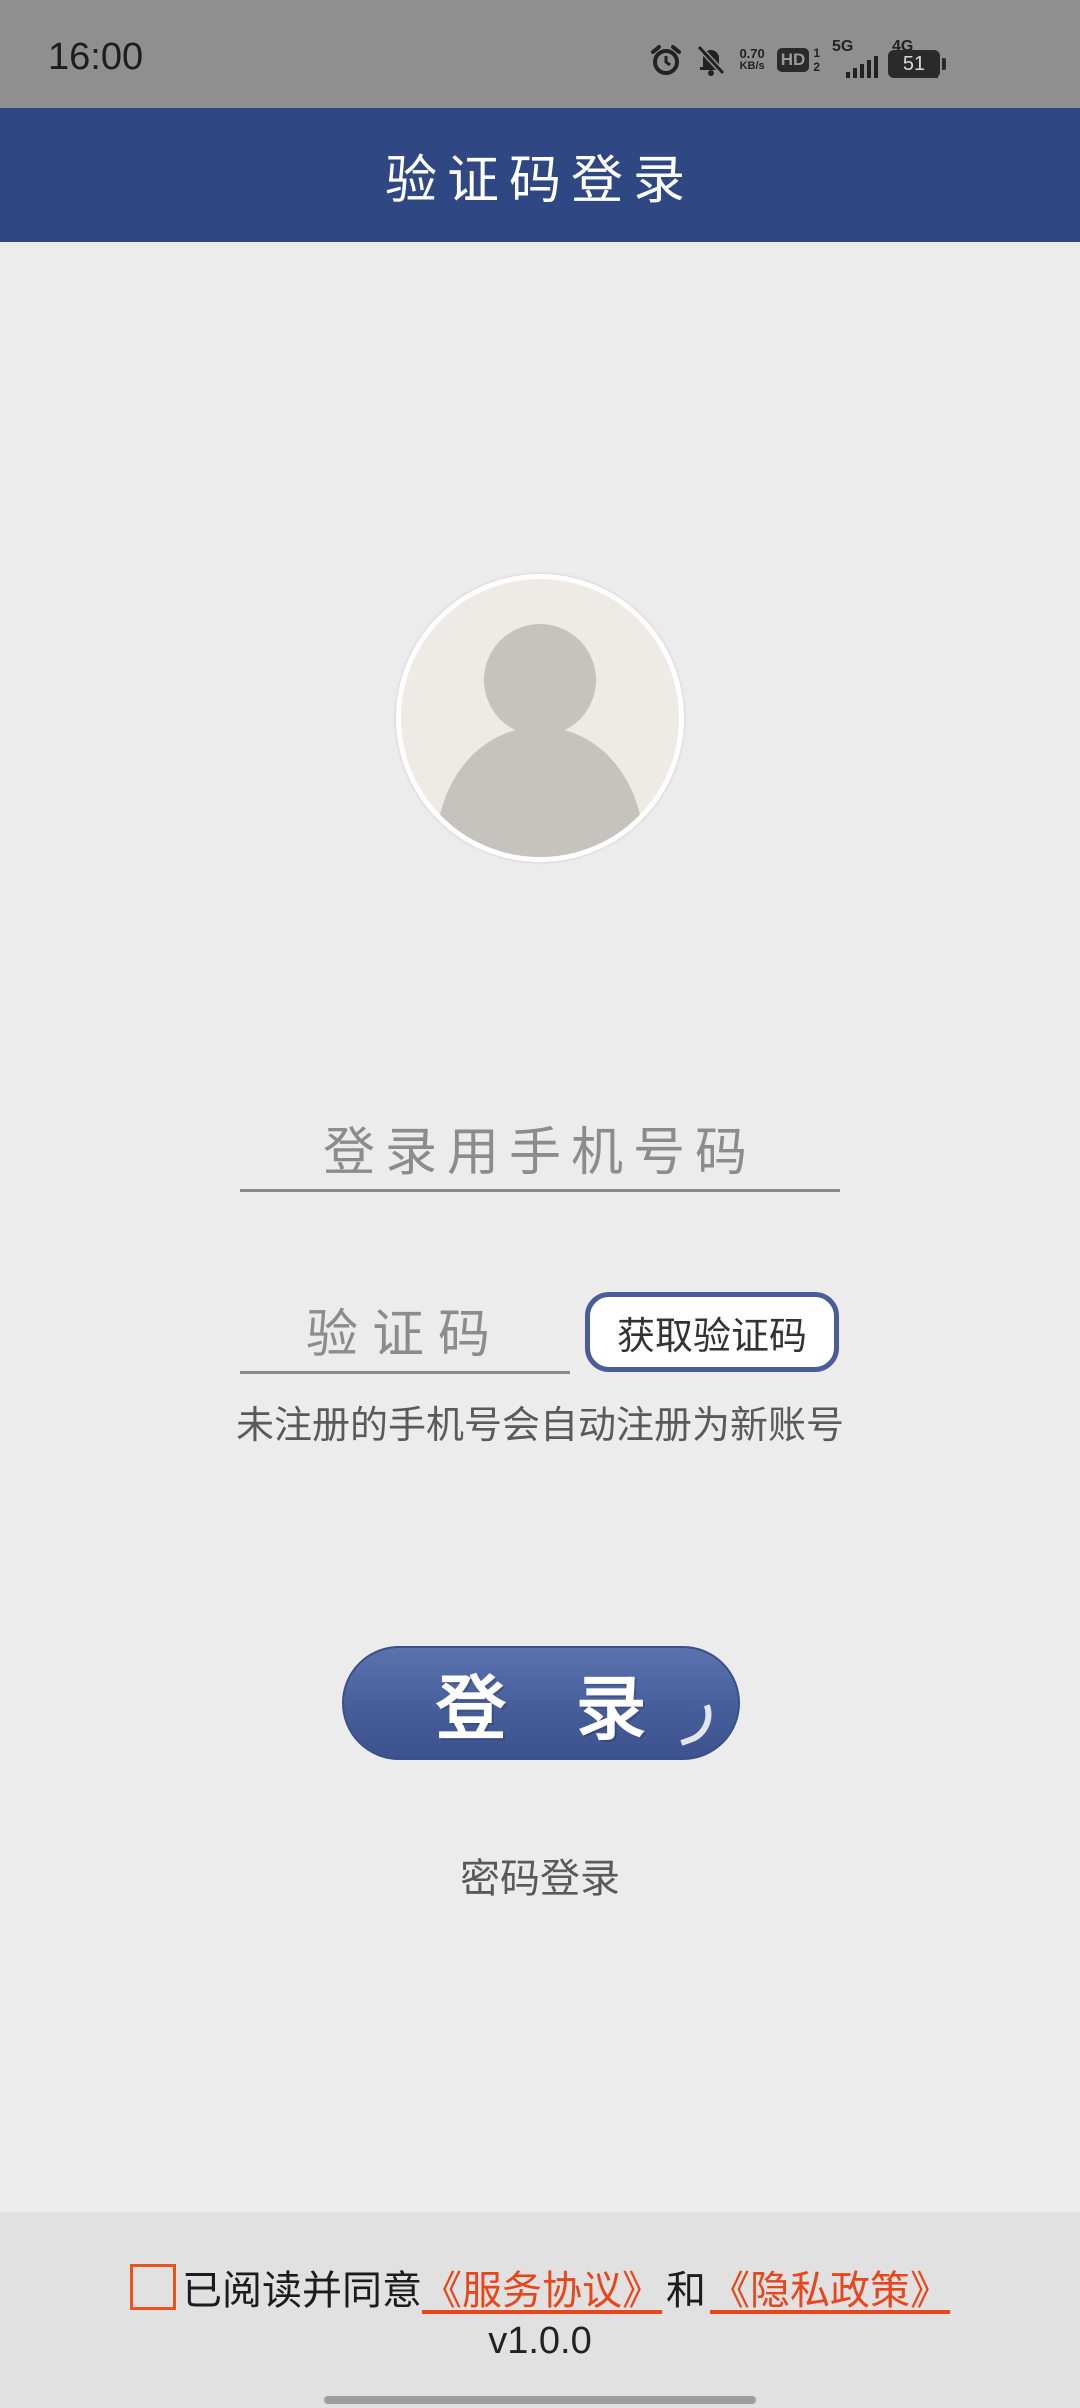 This screenshot has width=1080, height=2408. Describe the element at coordinates (539, 180) in the screenshot. I see `page-title: 验证码登录` at that location.